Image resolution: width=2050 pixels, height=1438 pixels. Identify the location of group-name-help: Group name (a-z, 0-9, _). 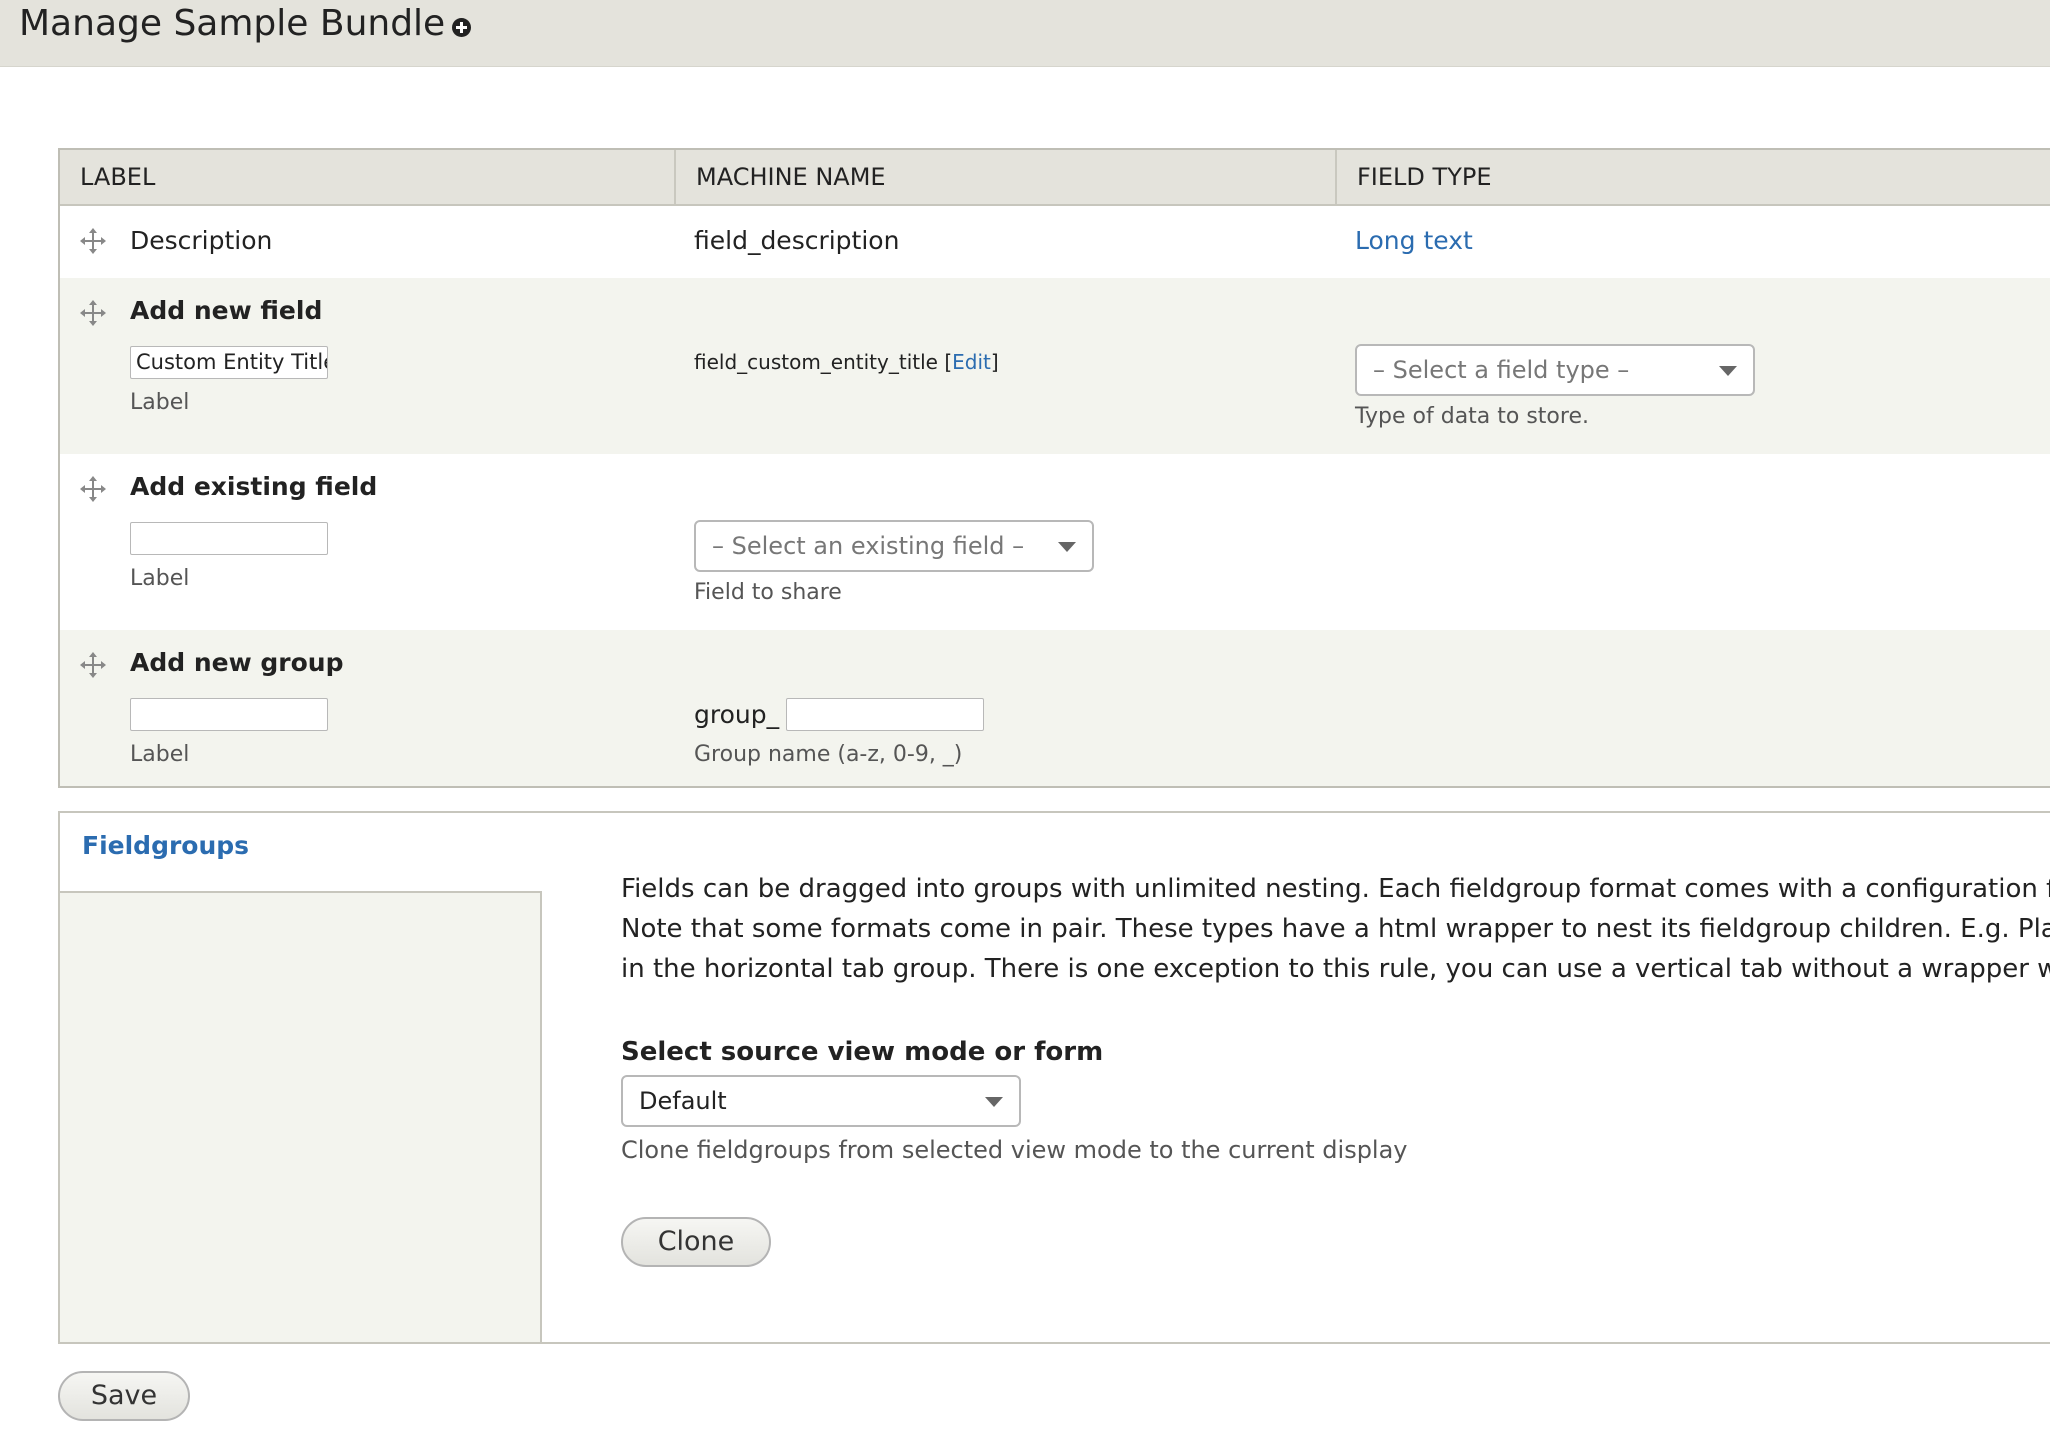
(828, 754).